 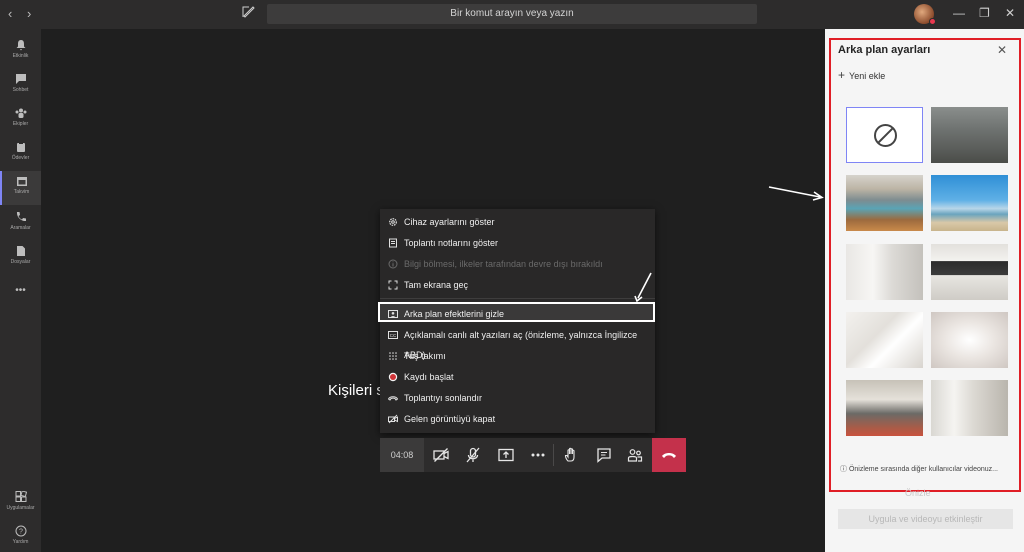 I want to click on background-option-blur, so click(x=969, y=135).